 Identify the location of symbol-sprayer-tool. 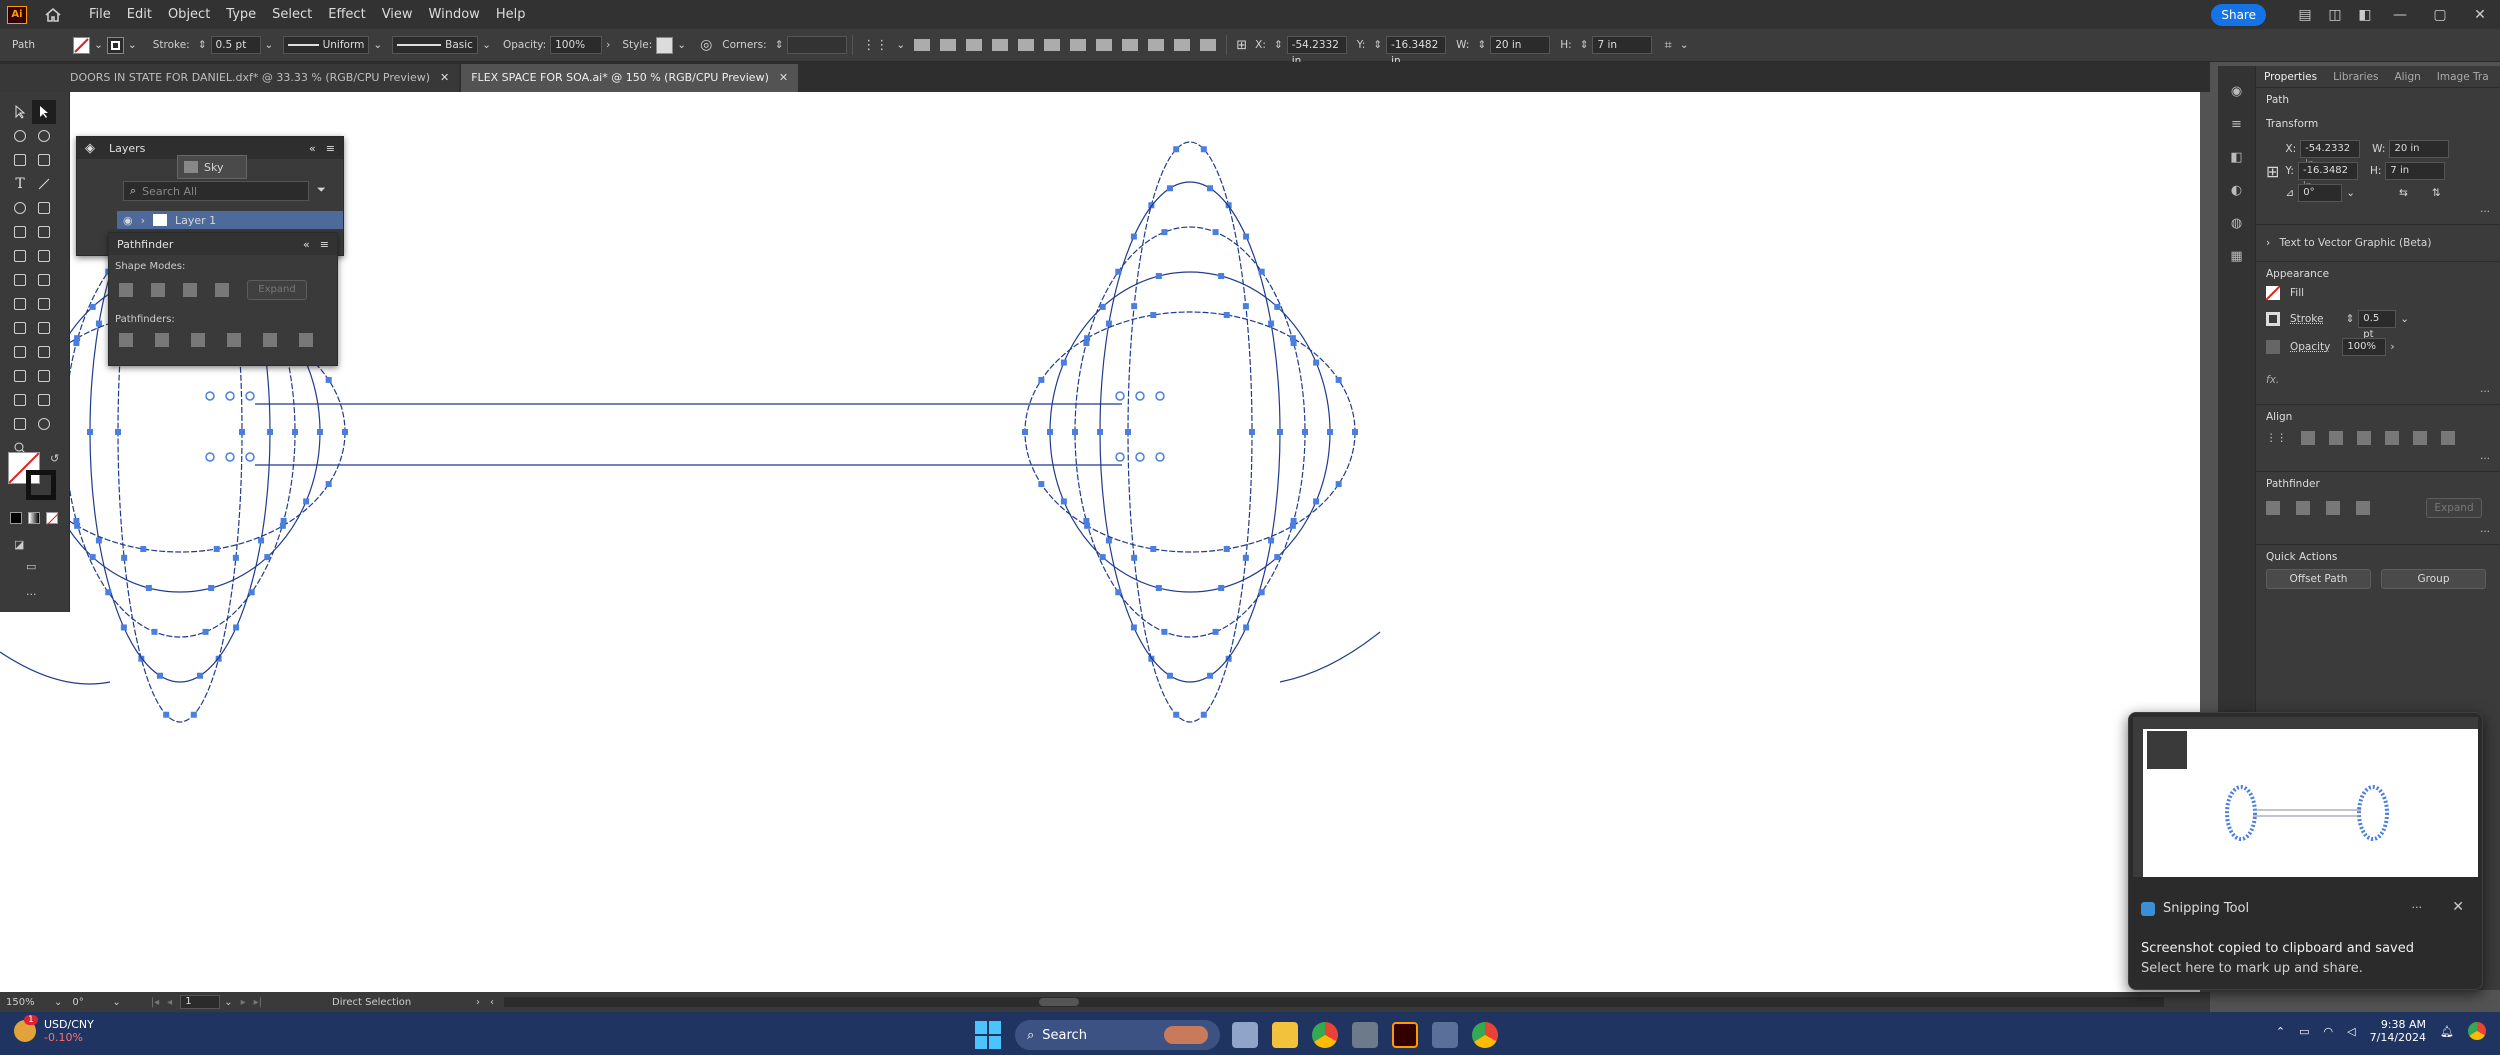
(20, 376).